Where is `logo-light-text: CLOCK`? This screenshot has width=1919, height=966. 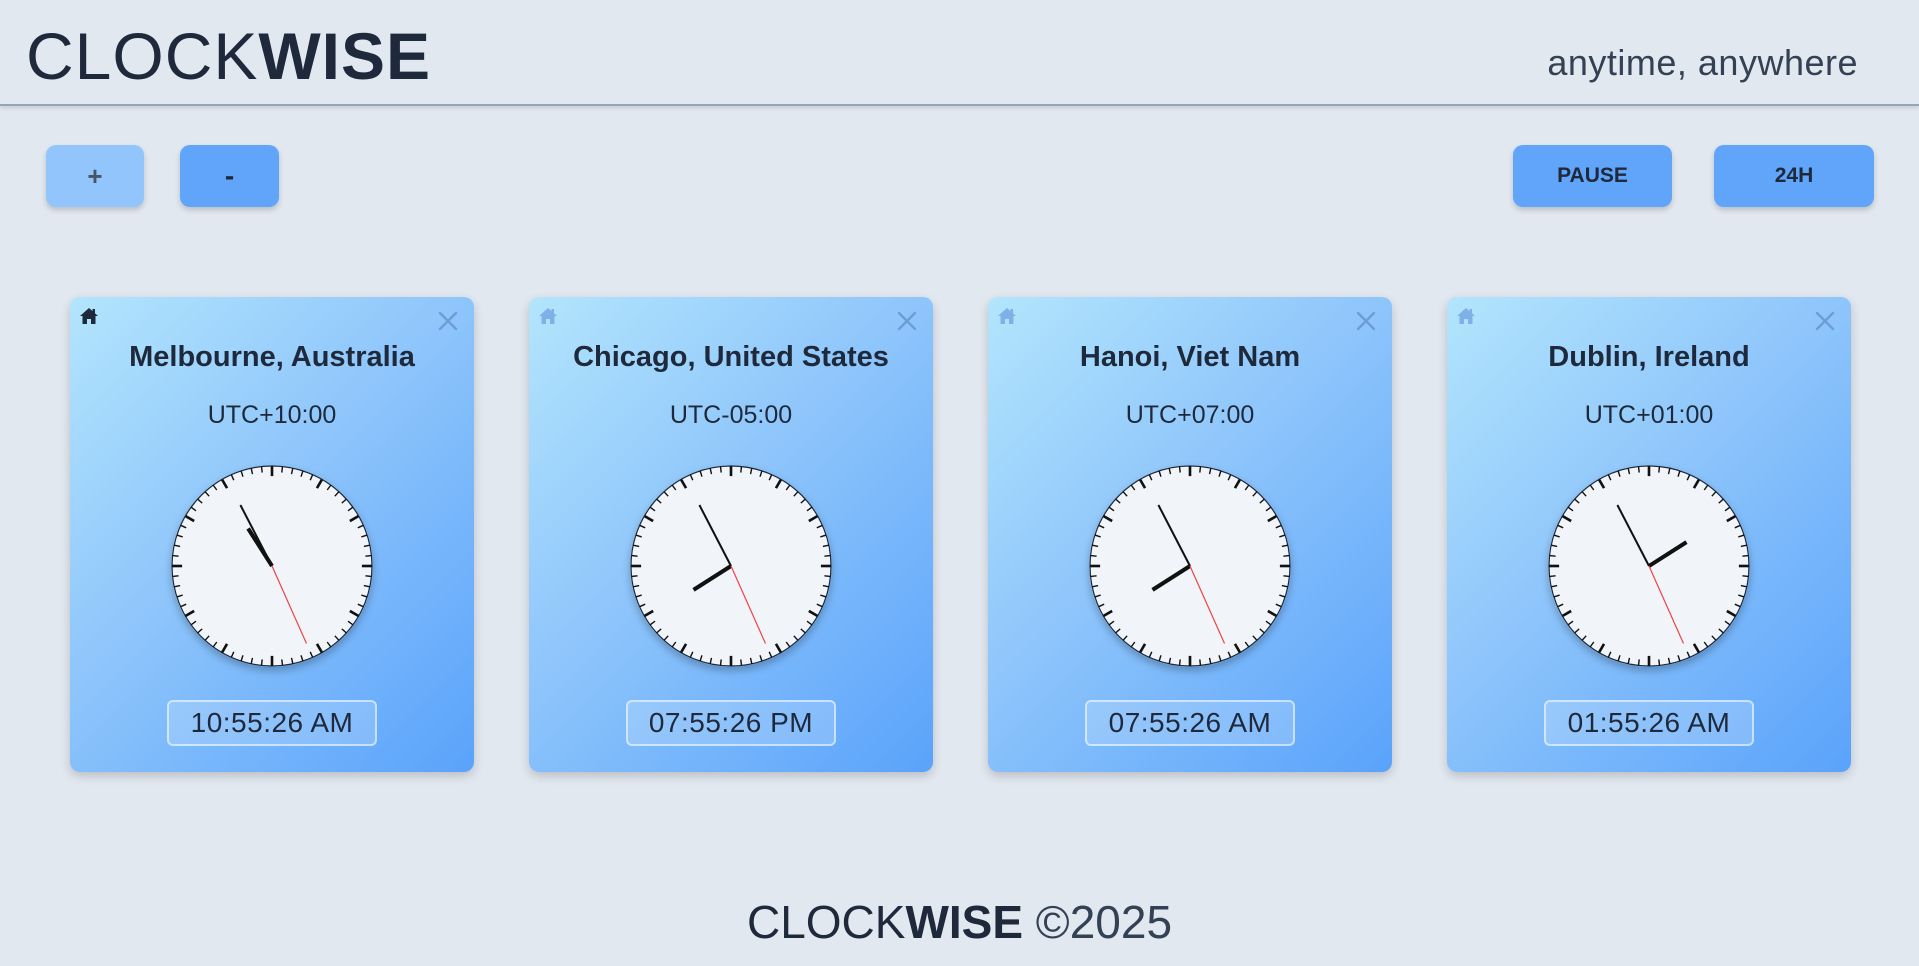 logo-light-text: CLOCK is located at coordinates (142, 56).